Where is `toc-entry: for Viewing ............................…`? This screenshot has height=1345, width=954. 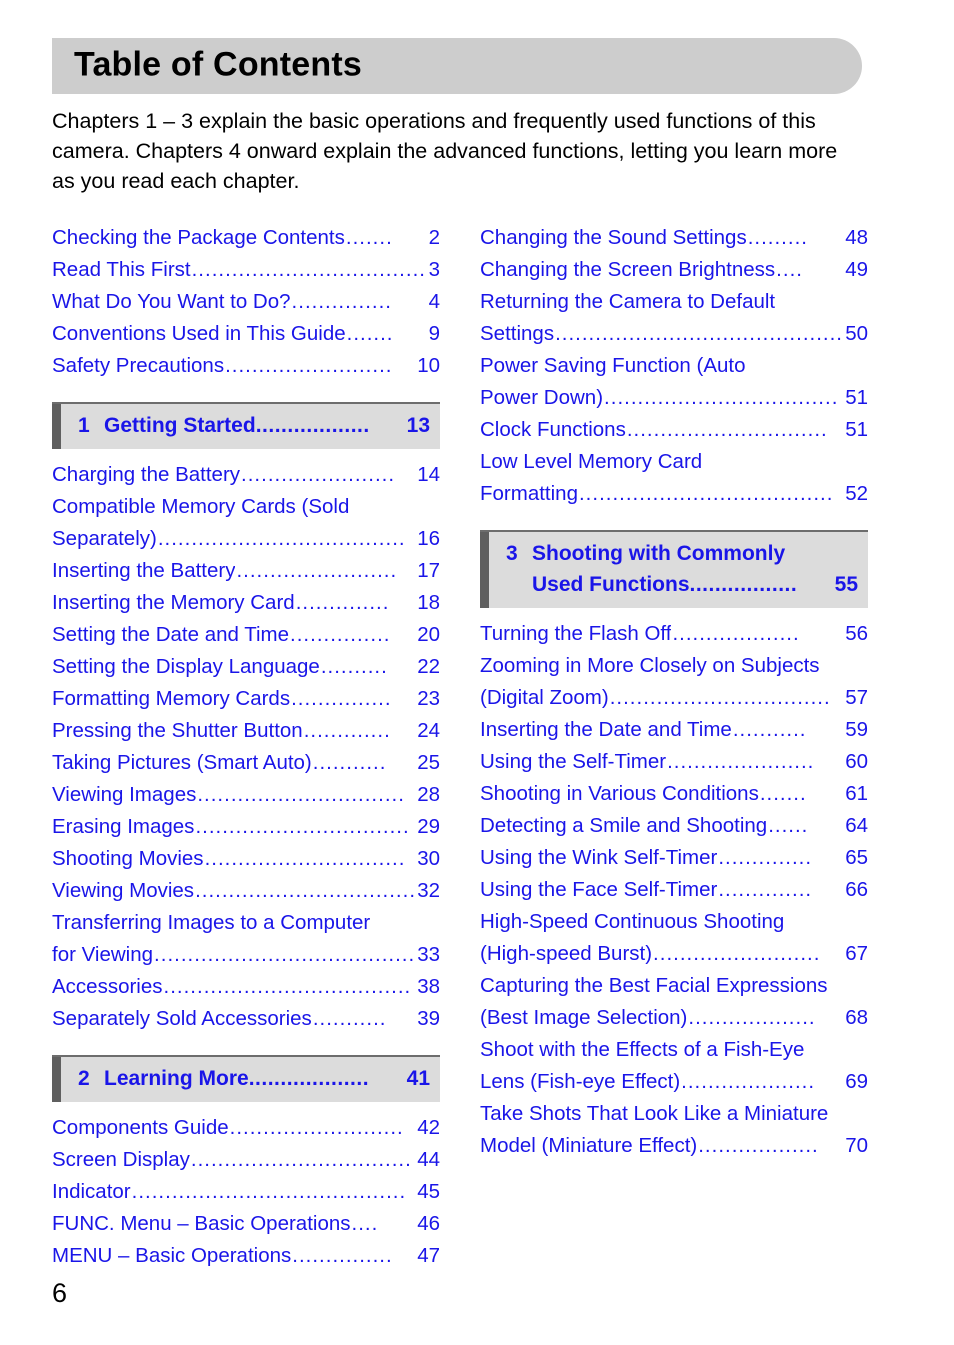 toc-entry: for Viewing ............................… is located at coordinates (246, 955).